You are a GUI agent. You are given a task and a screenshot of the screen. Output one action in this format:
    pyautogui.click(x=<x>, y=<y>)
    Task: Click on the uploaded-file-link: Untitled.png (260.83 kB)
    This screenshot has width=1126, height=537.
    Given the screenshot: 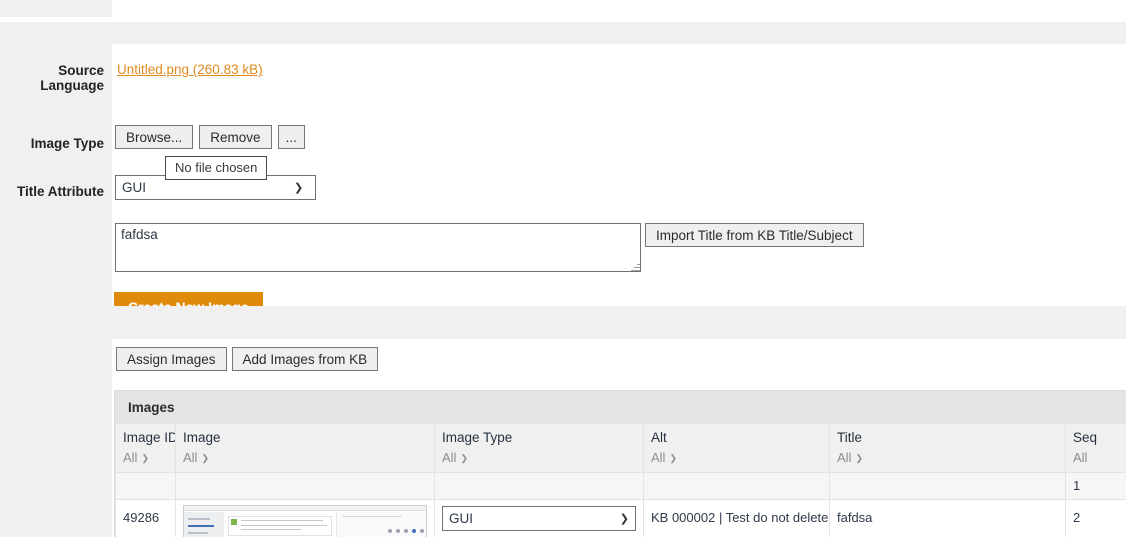 What is the action you would take?
    pyautogui.click(x=190, y=69)
    